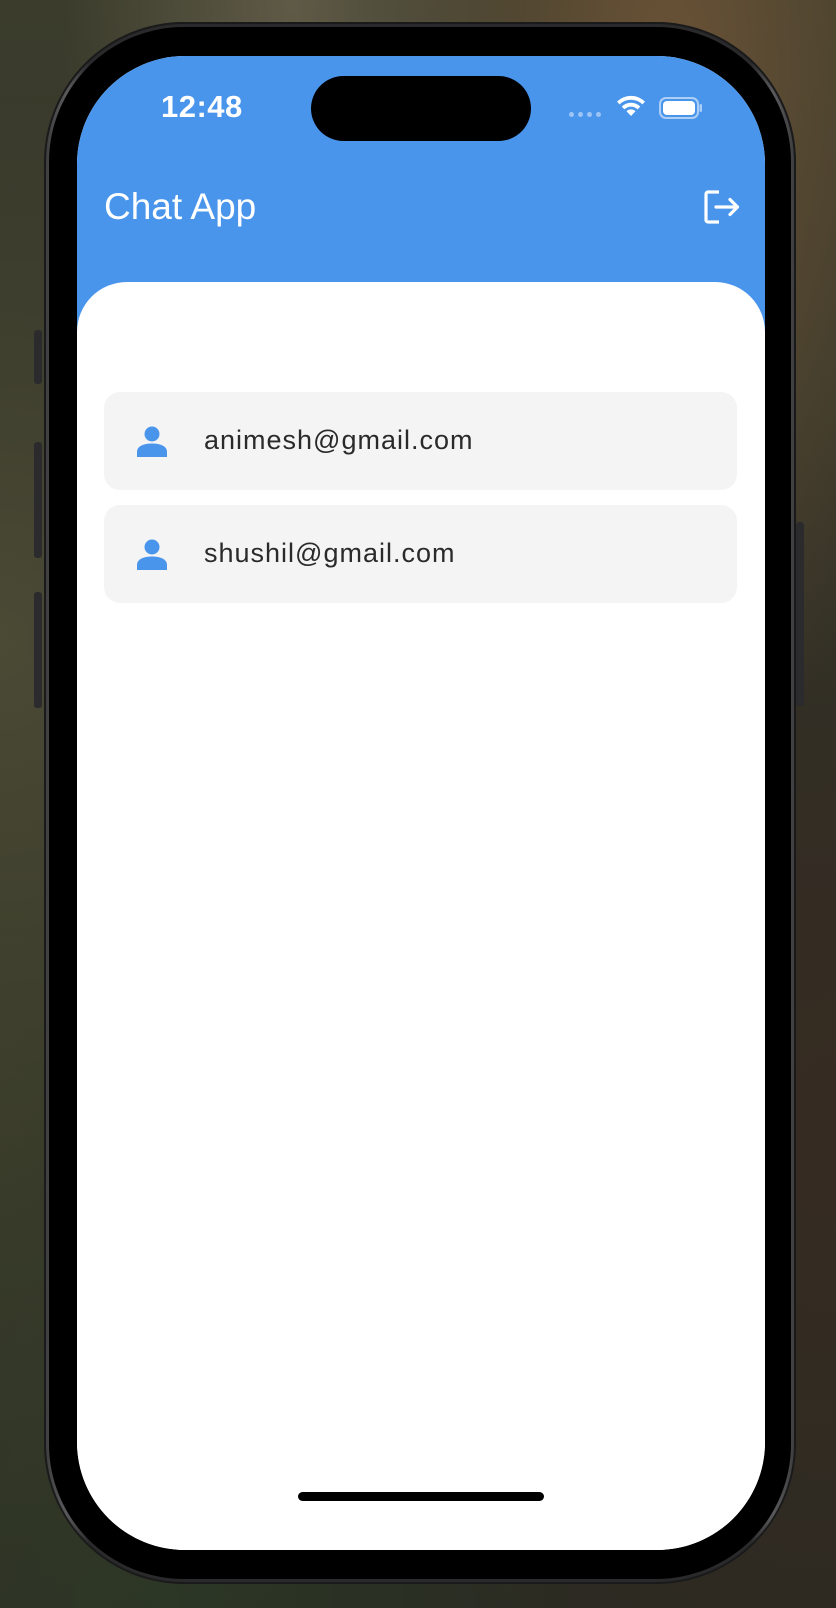 The image size is (836, 1608). I want to click on app-title: Chat App, so click(180, 206).